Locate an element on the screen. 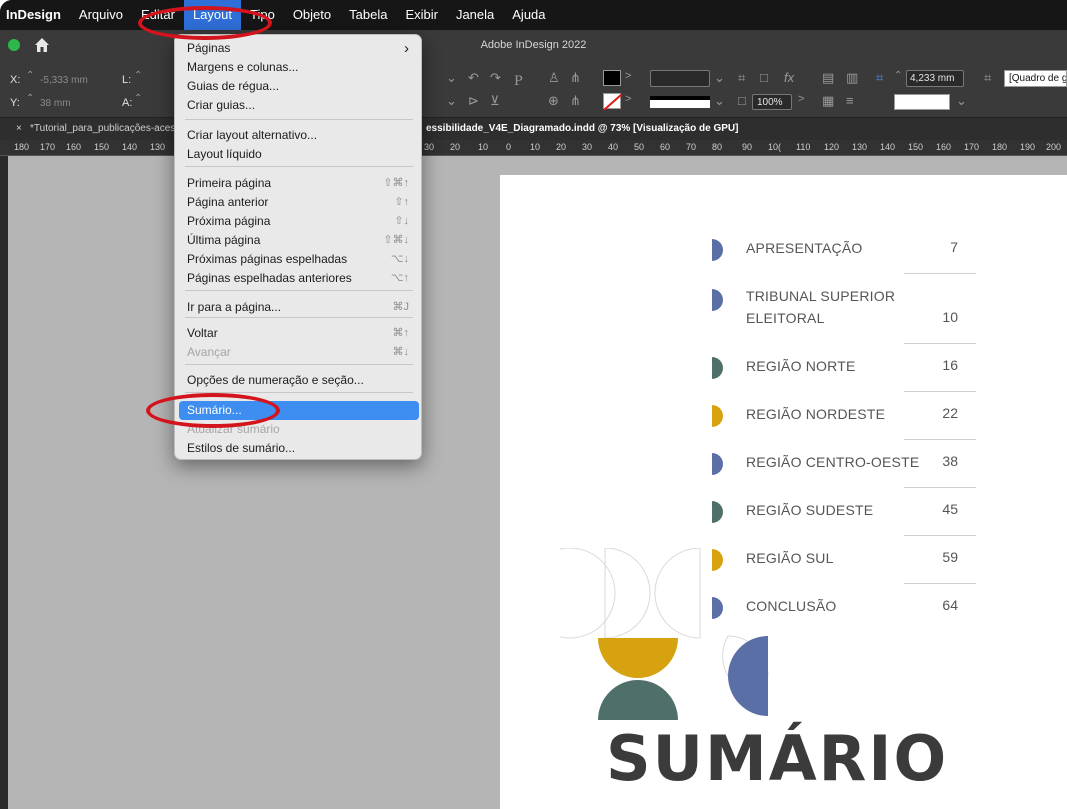 The width and height of the screenshot is (1067, 809). ruler-tick: 140 is located at coordinates (888, 147).